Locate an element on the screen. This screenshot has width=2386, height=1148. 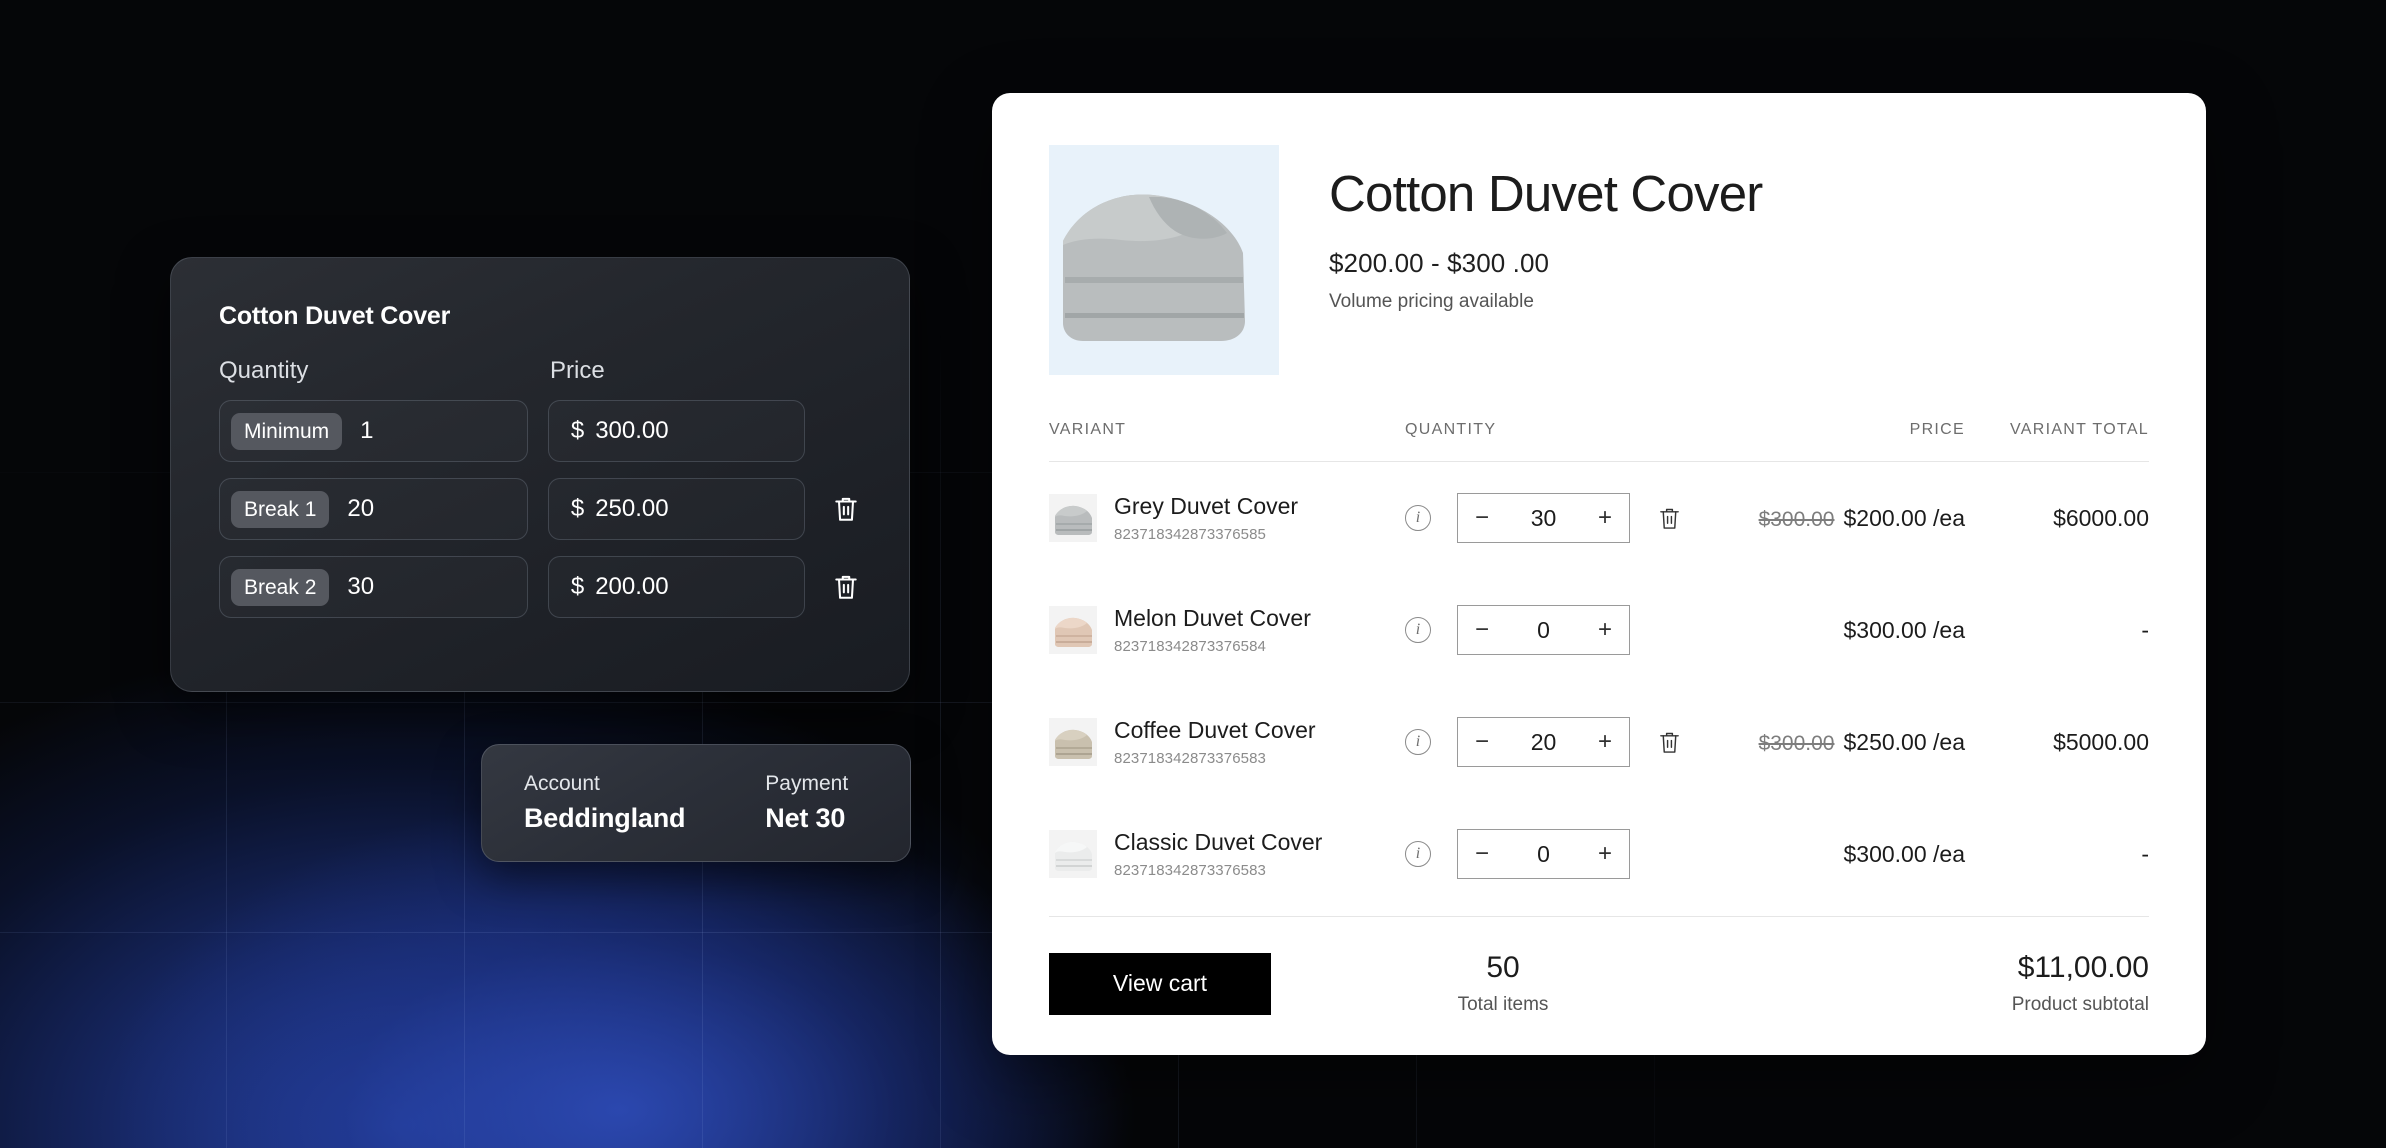
account-column: Account Beddingland is located at coordinates (604, 803).